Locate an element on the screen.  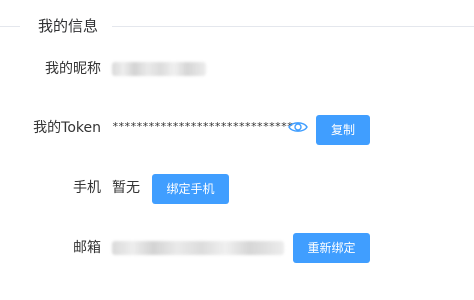
section-divider-left is located at coordinates (10, 26).